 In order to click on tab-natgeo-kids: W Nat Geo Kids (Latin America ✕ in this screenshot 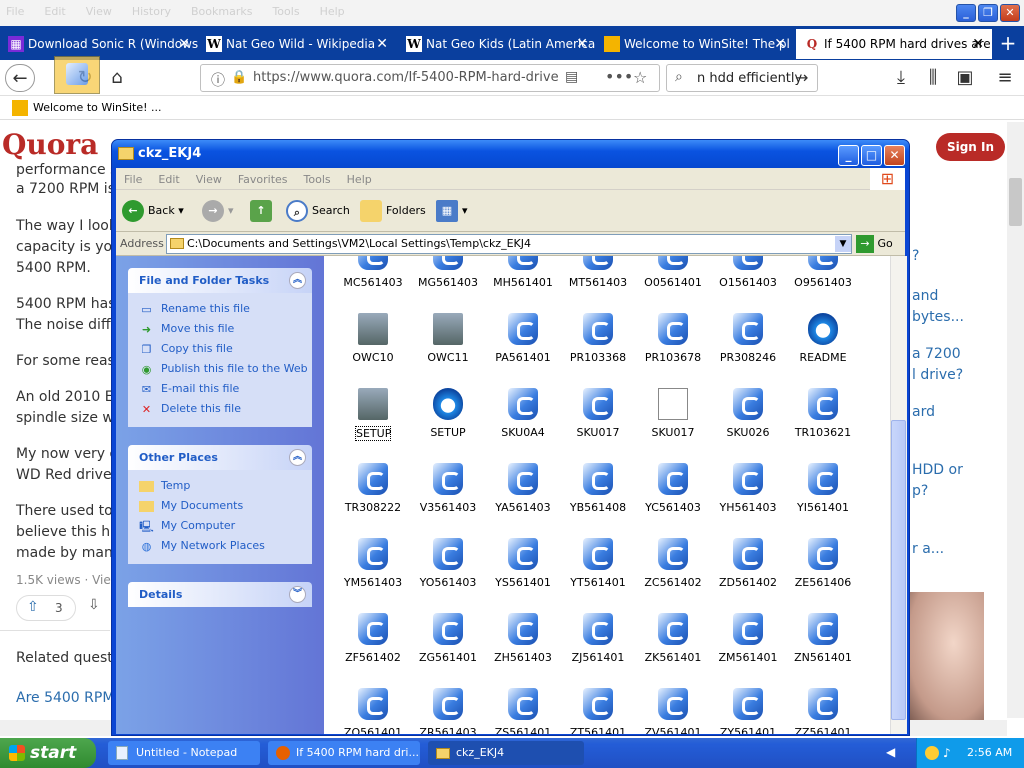, I will do `click(497, 44)`.